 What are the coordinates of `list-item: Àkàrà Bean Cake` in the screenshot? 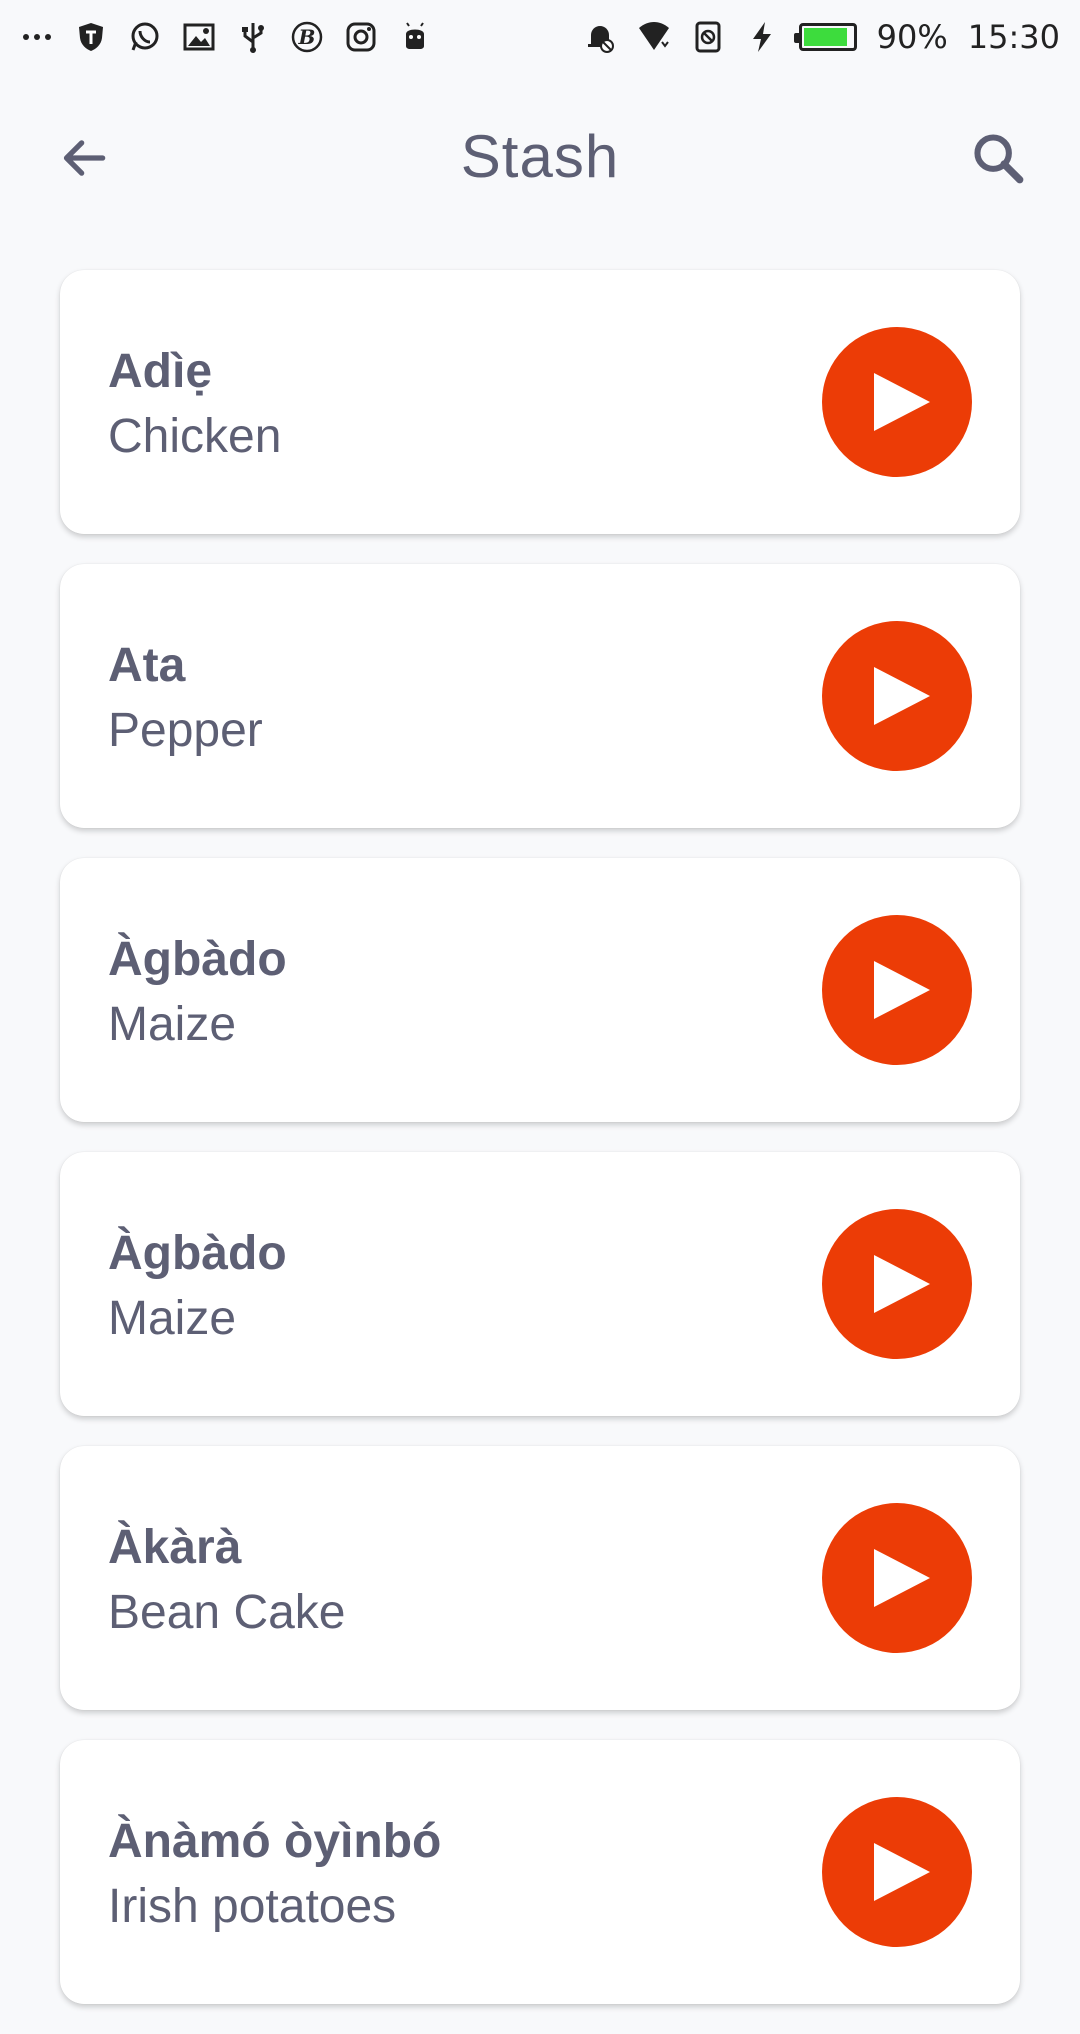 It's located at (540, 1578).